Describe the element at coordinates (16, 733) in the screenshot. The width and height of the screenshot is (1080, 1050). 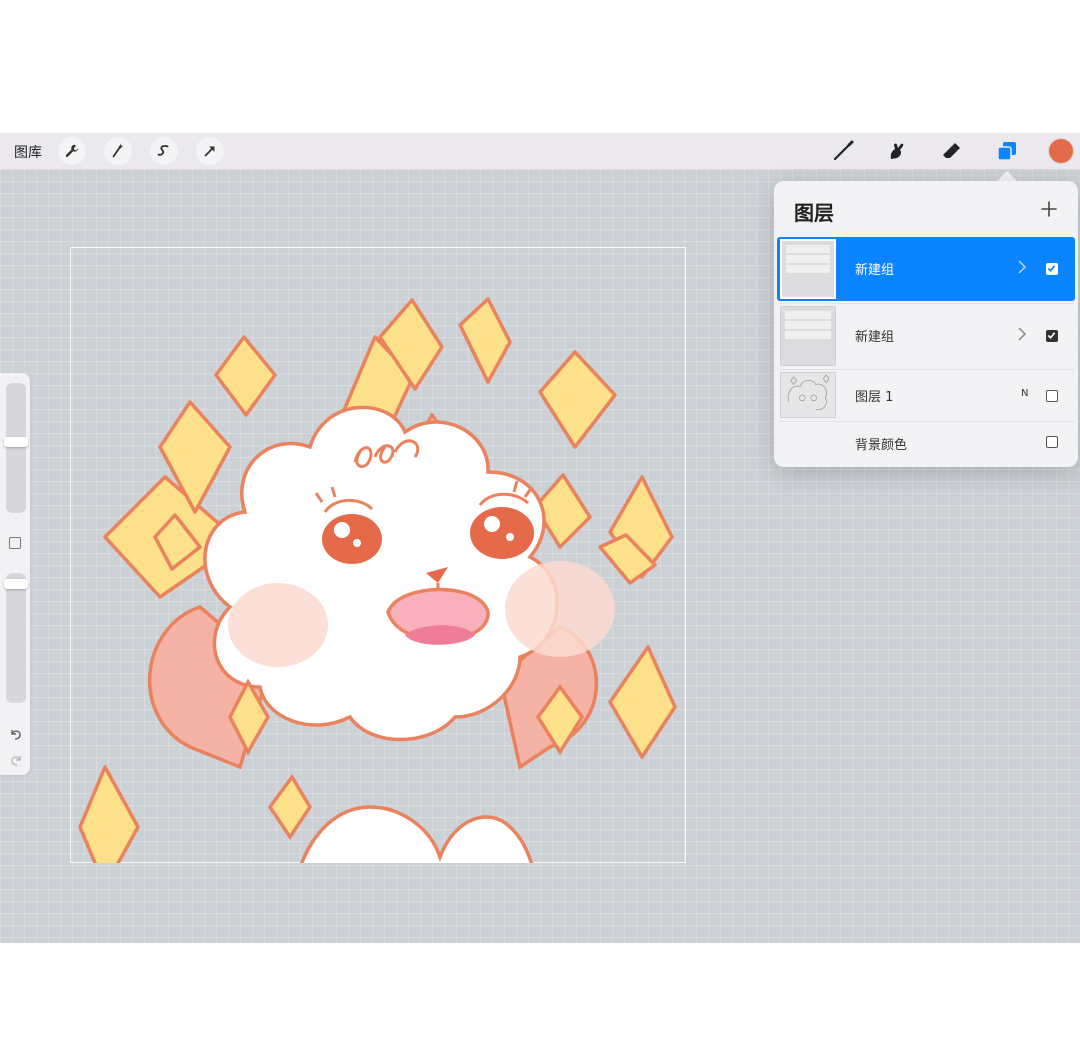
I see `undo-icon` at that location.